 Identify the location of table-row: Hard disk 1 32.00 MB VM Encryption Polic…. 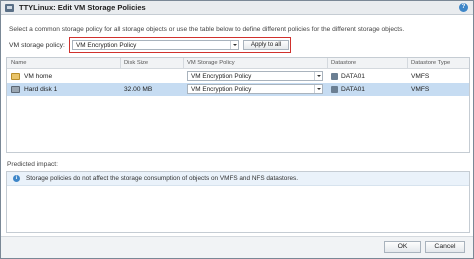
(238, 89).